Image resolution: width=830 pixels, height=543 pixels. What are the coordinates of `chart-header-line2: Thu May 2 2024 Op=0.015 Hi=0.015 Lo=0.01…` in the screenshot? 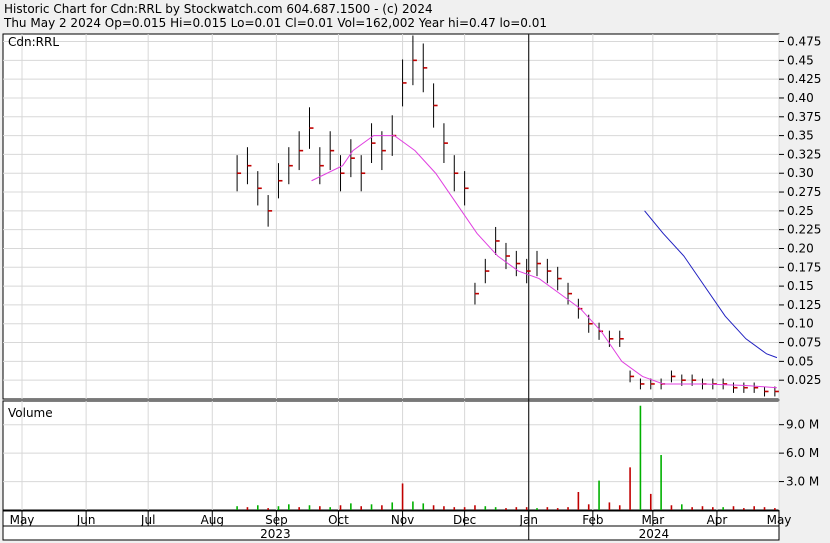 It's located at (275, 23).